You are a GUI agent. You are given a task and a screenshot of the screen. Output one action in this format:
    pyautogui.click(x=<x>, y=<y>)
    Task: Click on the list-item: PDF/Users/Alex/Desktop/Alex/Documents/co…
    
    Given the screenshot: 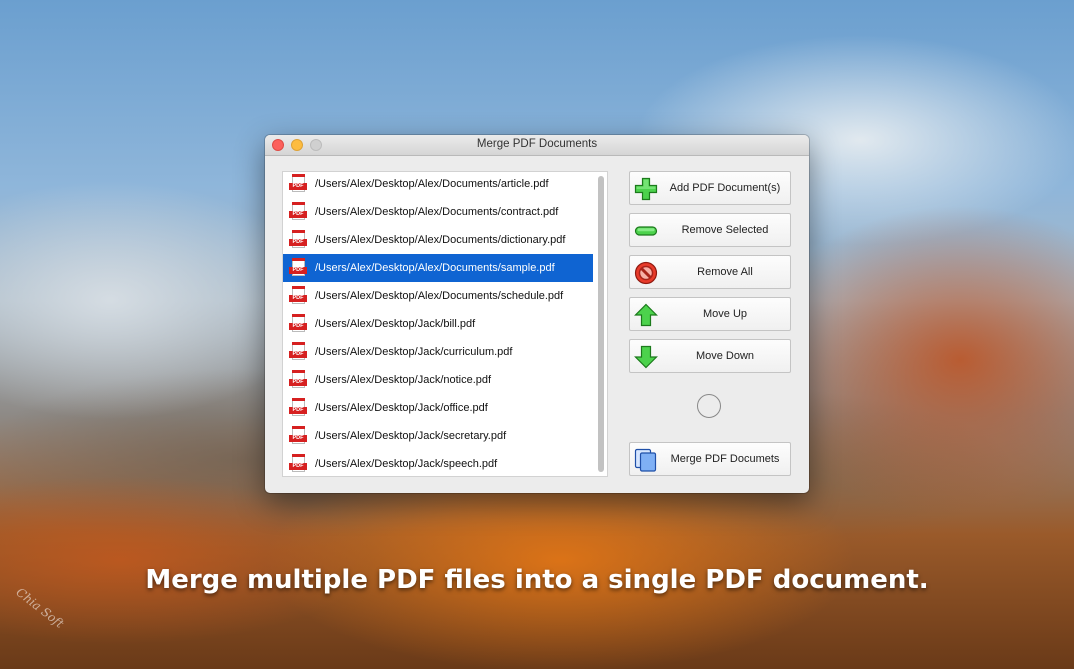 What is the action you would take?
    pyautogui.click(x=438, y=212)
    